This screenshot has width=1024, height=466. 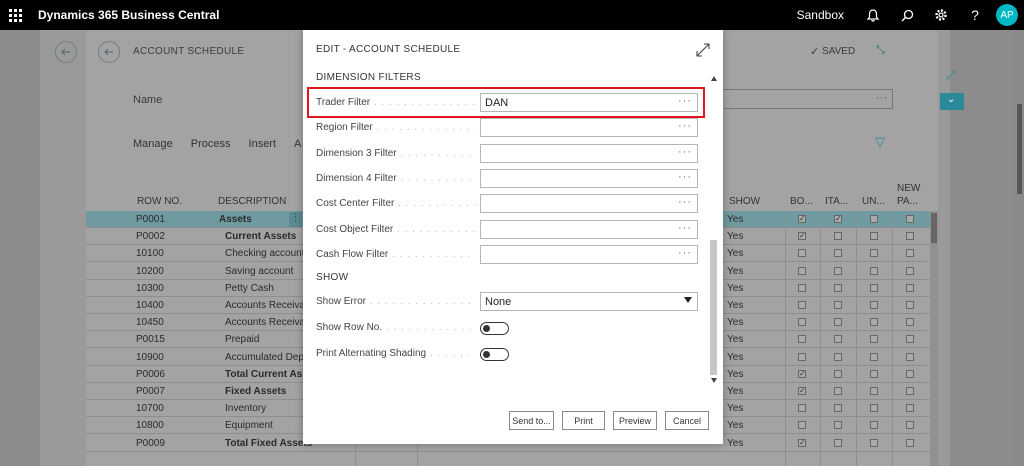 I want to click on scroll-up-icon, so click(x=714, y=78).